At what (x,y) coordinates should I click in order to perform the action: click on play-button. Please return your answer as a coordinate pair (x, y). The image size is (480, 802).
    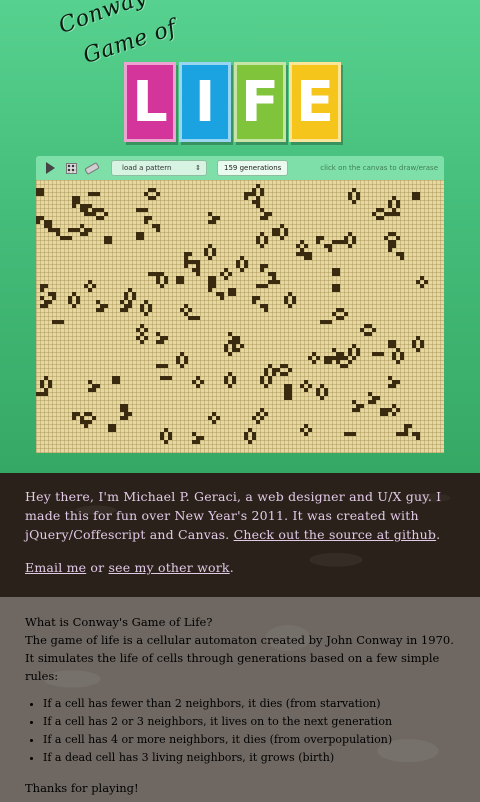
    Looking at the image, I should click on (50, 168).